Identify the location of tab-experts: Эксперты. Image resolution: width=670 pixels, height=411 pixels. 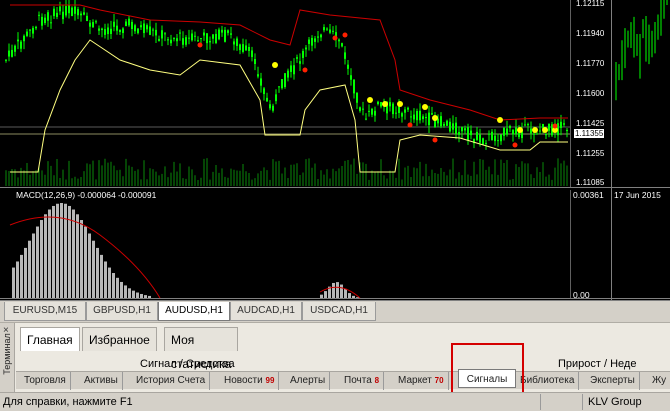
(613, 381).